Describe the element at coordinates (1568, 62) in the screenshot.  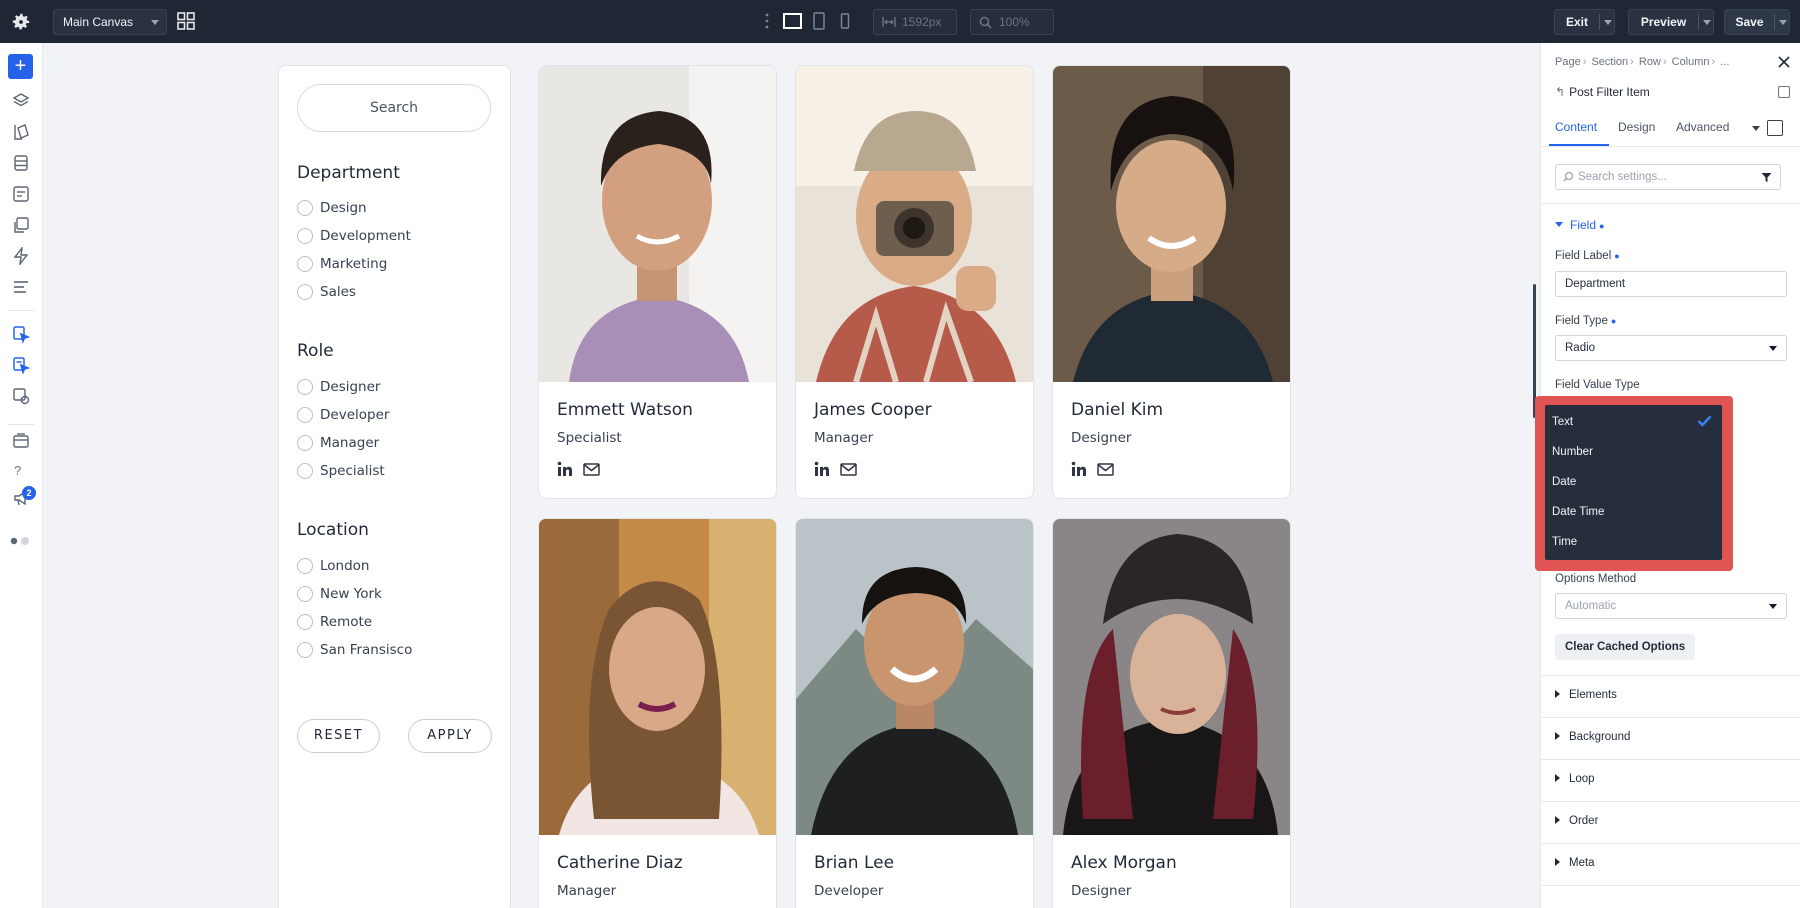
I see `breadcrumb-item: Page` at that location.